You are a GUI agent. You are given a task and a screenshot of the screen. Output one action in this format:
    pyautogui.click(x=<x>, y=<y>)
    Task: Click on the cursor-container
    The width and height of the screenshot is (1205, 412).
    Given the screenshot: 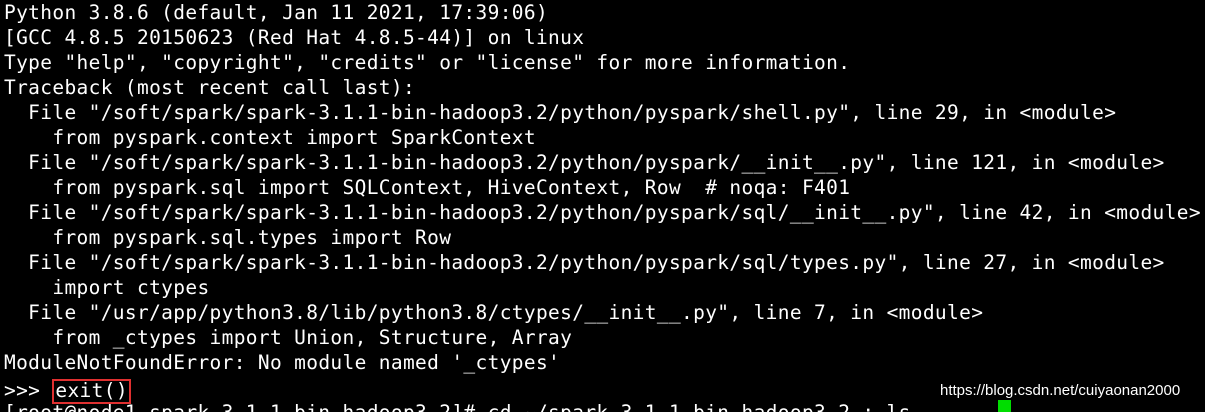 What is the action you would take?
    pyautogui.click(x=1004, y=406)
    